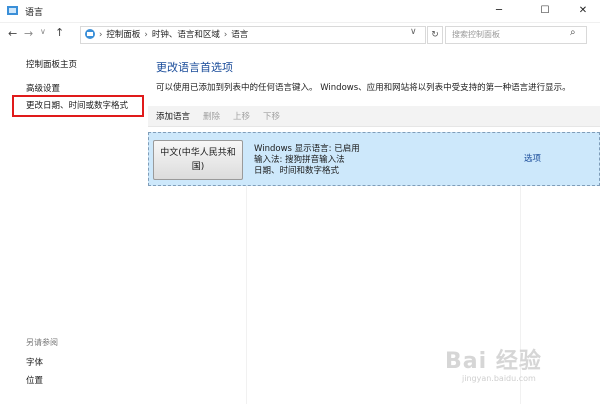 The image size is (600, 404). I want to click on highlight-box, so click(78, 106).